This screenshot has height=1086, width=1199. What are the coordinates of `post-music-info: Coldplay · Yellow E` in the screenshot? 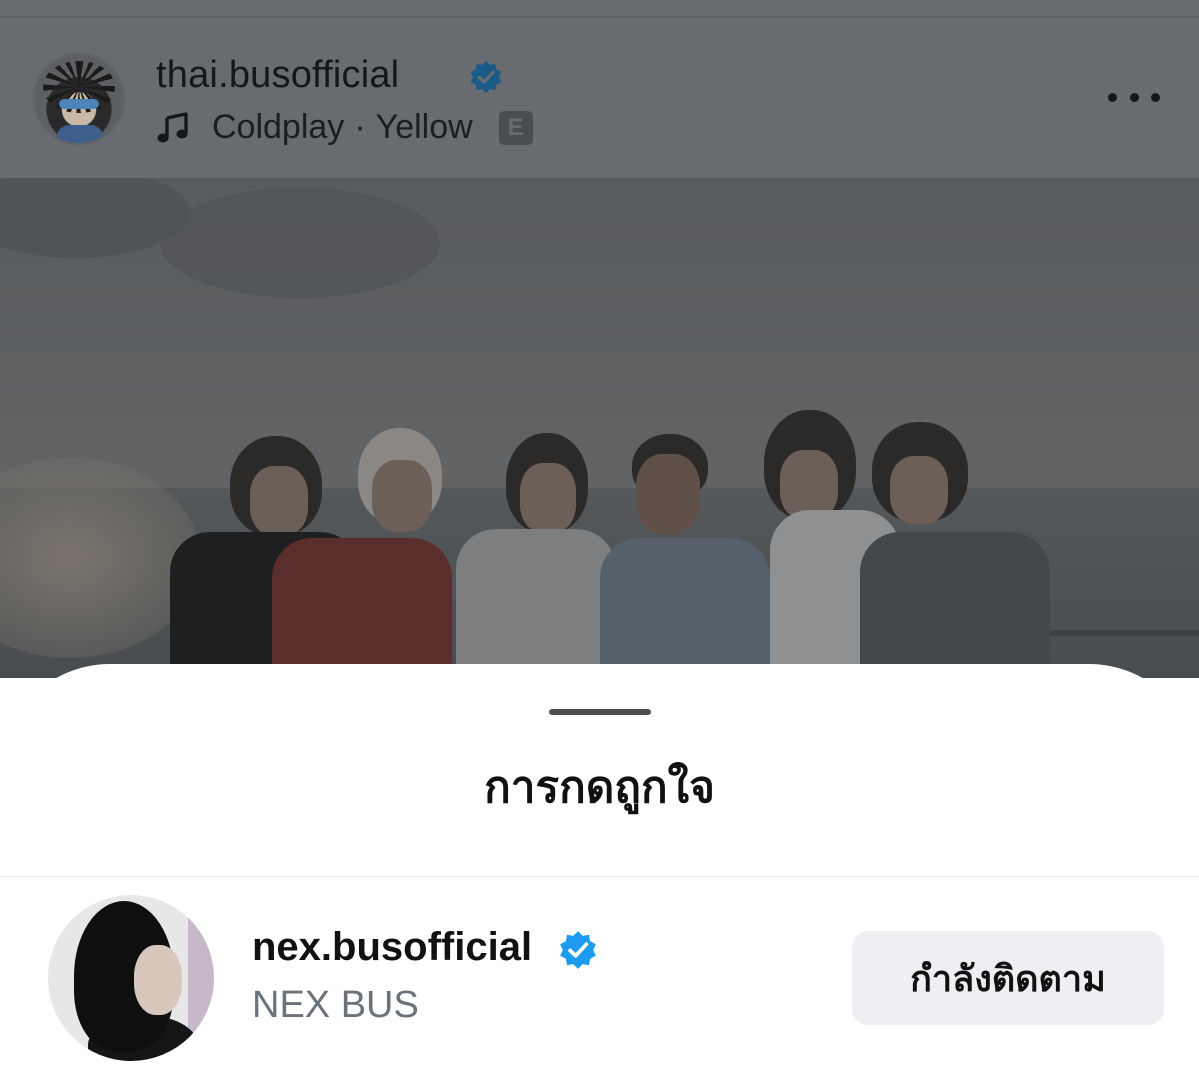 It's located at (344, 127).